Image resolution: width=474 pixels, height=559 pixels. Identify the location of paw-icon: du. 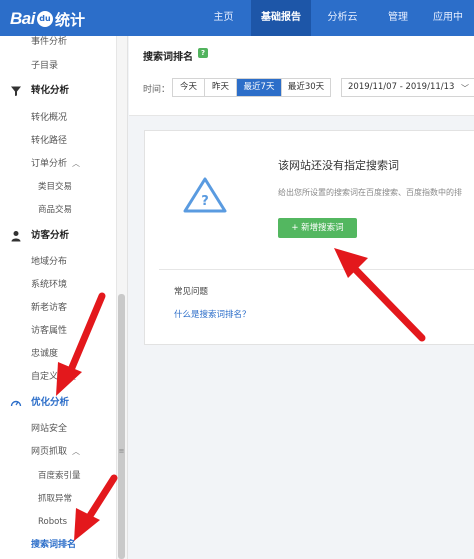
(44, 19).